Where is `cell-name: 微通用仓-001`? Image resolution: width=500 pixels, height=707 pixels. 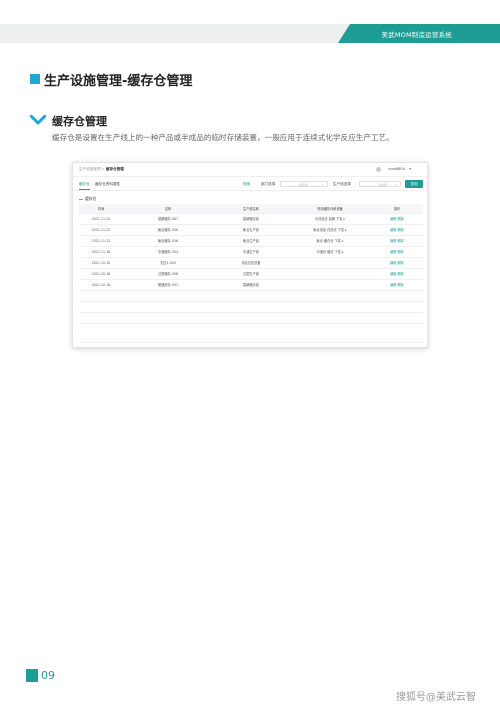 cell-name: 微通用仓-001 is located at coordinates (168, 285).